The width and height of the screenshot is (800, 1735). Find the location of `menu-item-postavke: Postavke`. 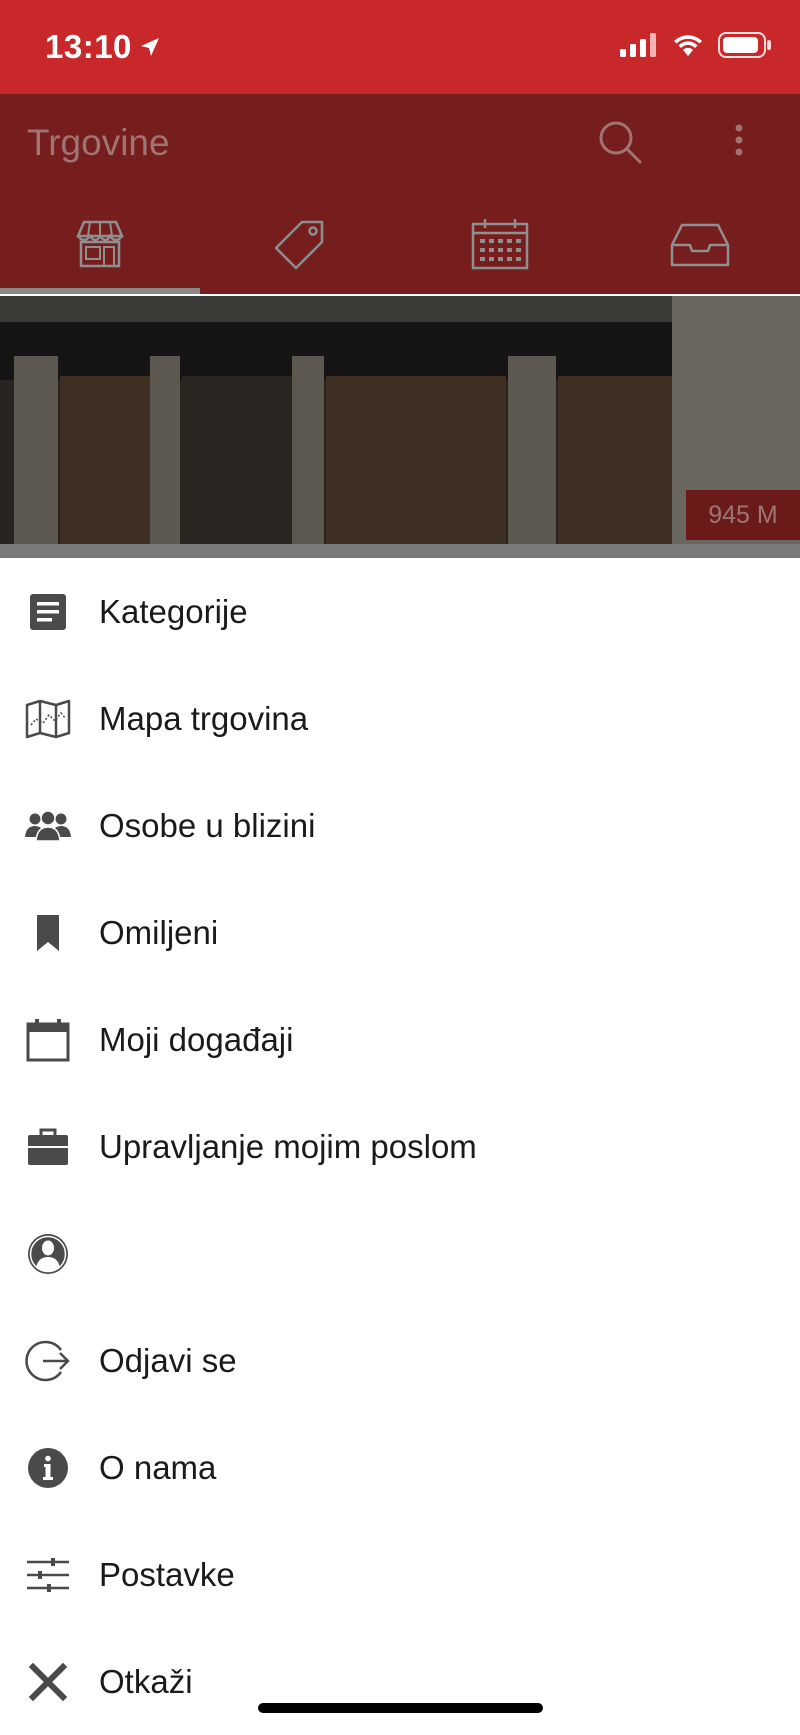

menu-item-postavke: Postavke is located at coordinates (400, 1574).